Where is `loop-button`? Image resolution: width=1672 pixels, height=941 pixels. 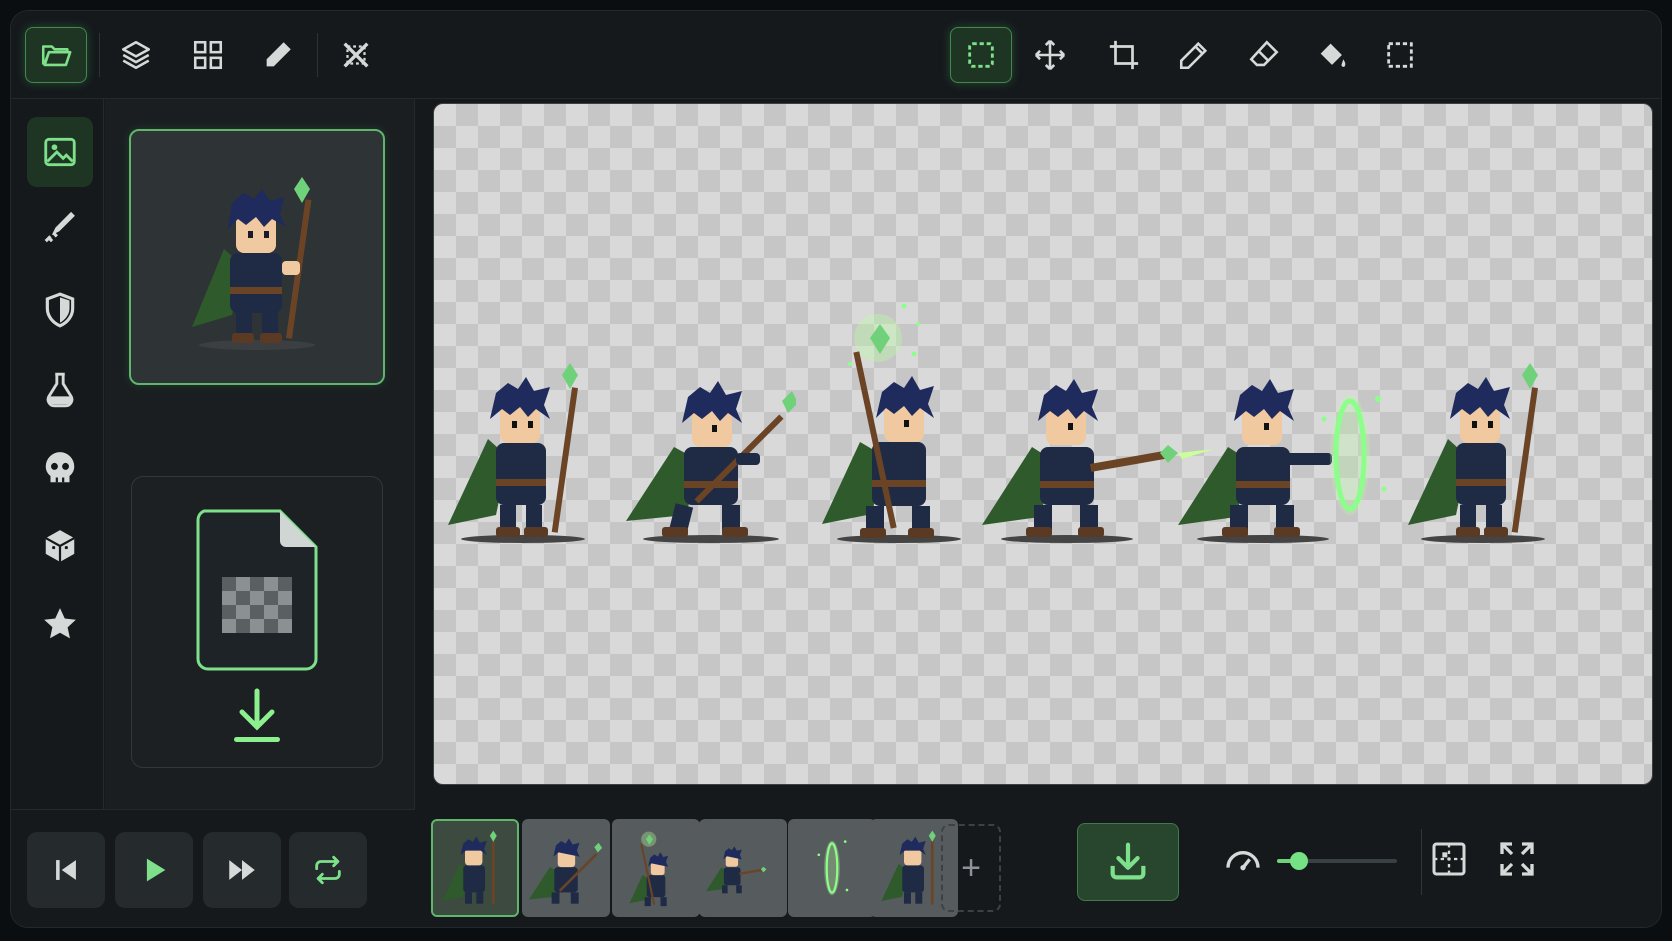 loop-button is located at coordinates (328, 870).